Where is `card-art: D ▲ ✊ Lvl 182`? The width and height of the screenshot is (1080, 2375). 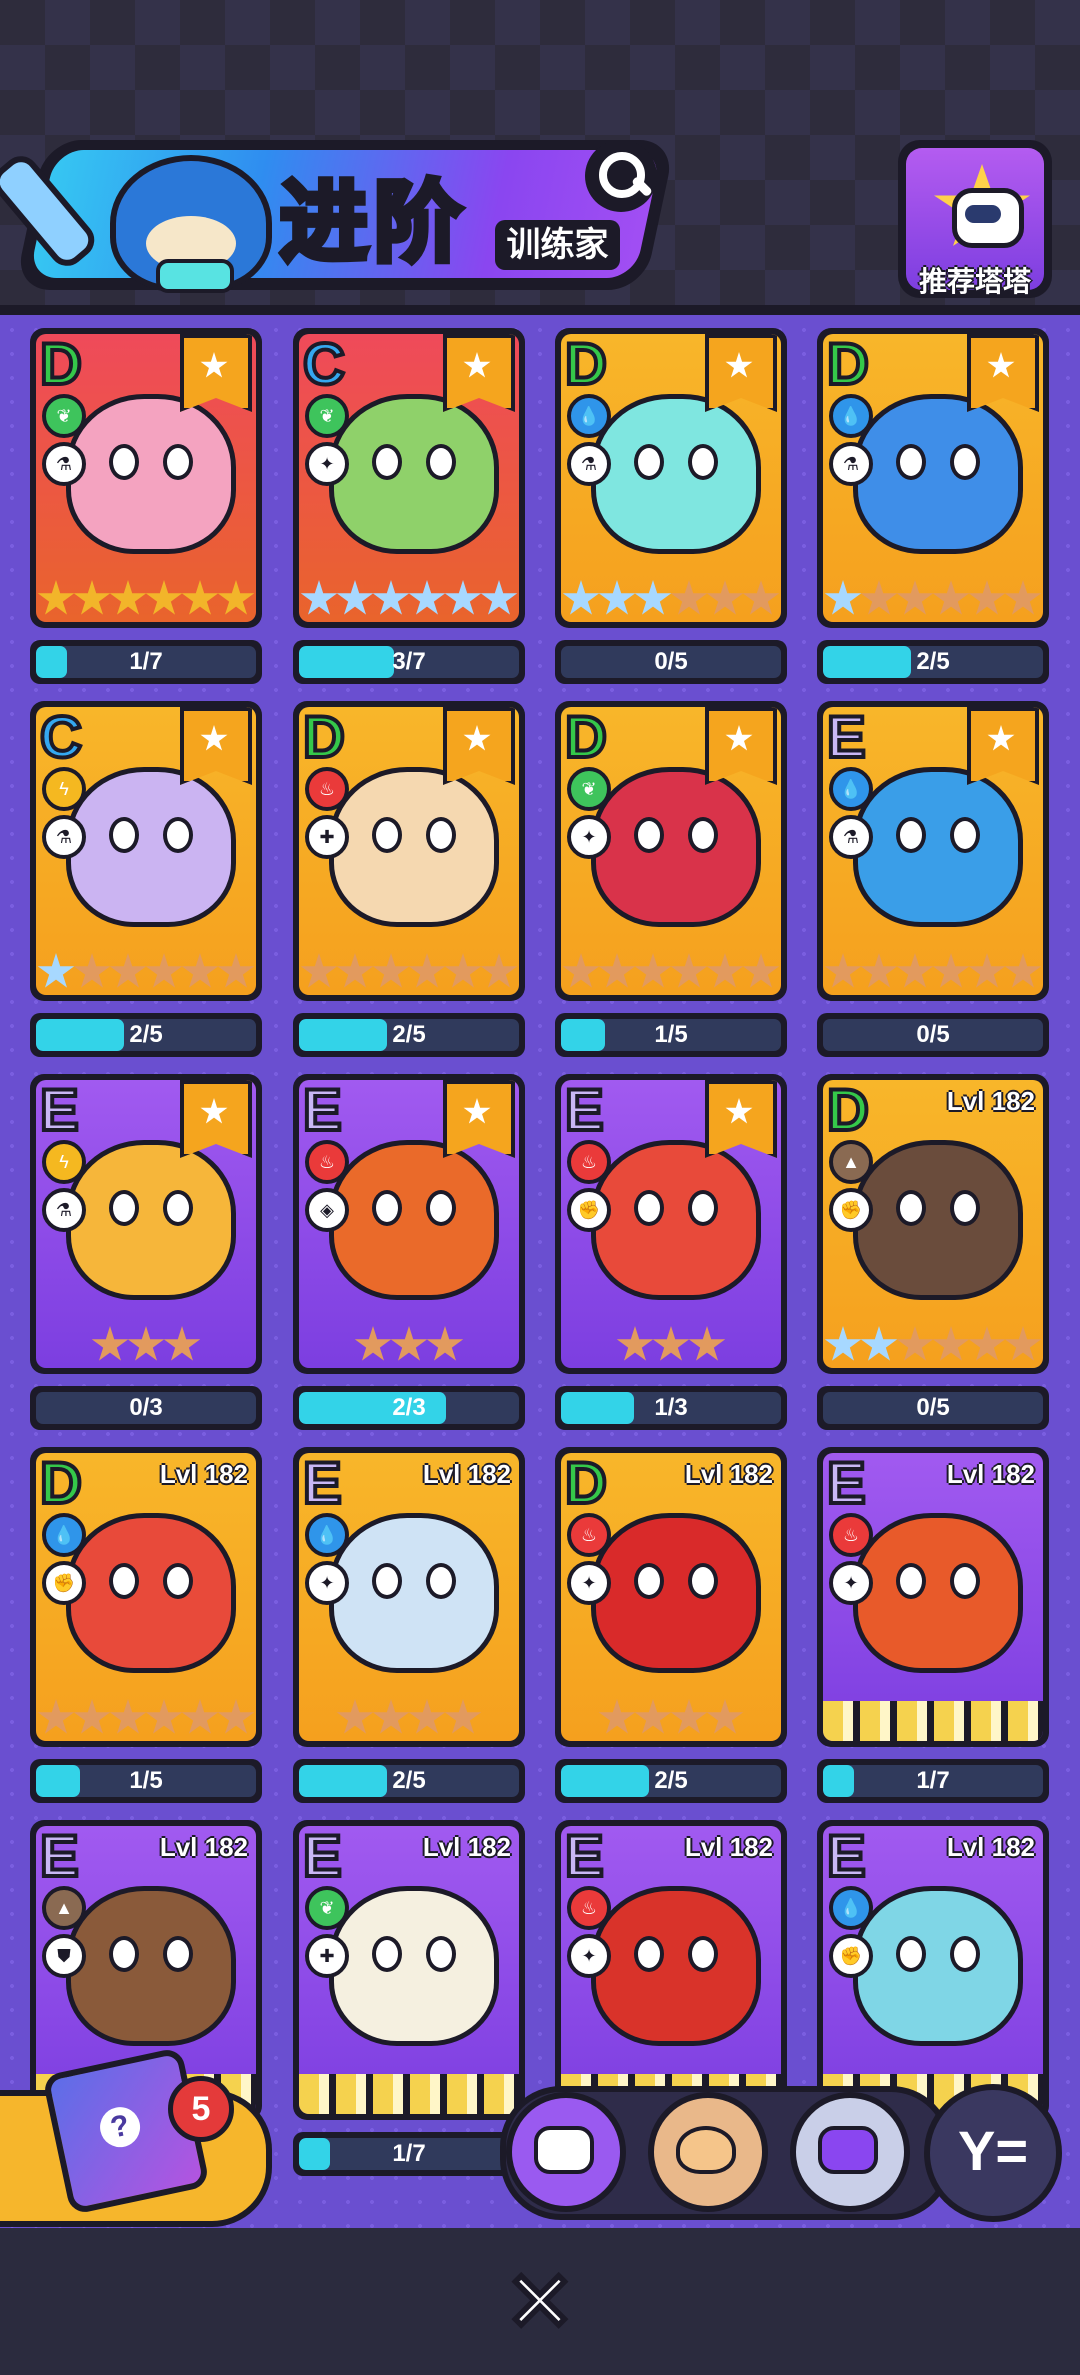 card-art: D ▲ ✊ Lvl 182 is located at coordinates (933, 1224).